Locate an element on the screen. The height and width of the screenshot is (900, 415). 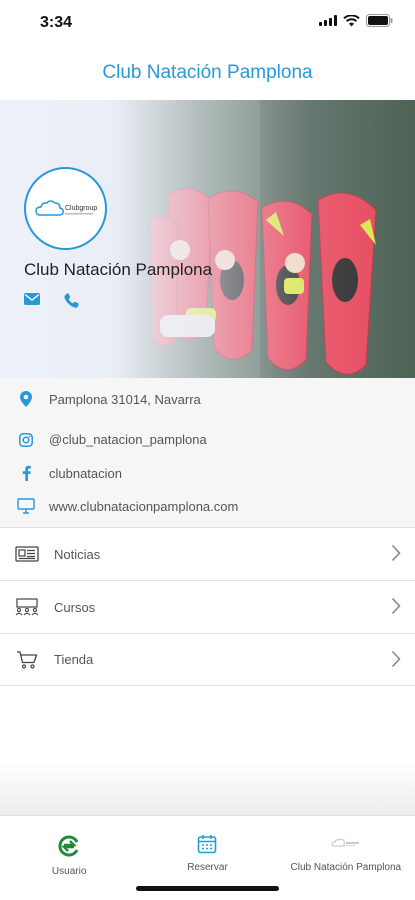
cart-icon is located at coordinates (27, 659).